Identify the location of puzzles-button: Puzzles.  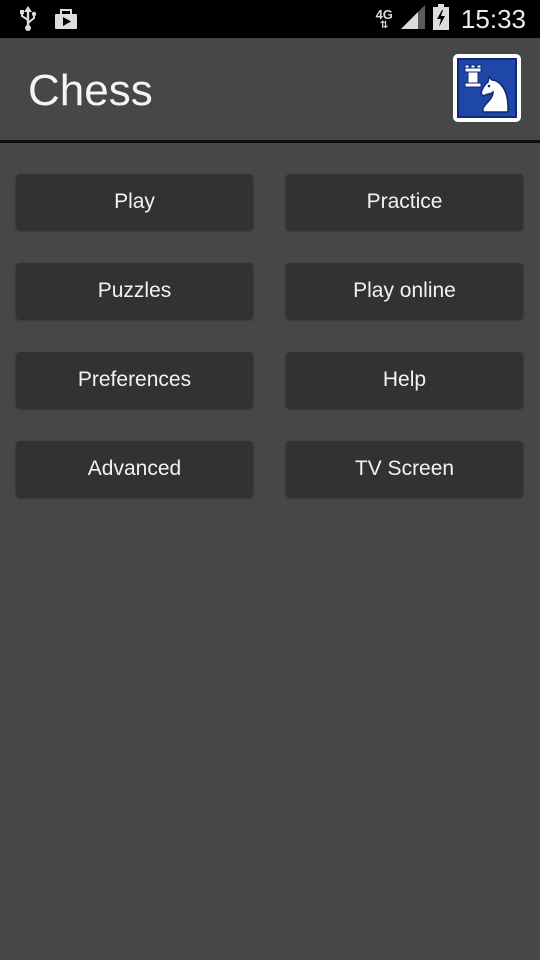
(134, 291).